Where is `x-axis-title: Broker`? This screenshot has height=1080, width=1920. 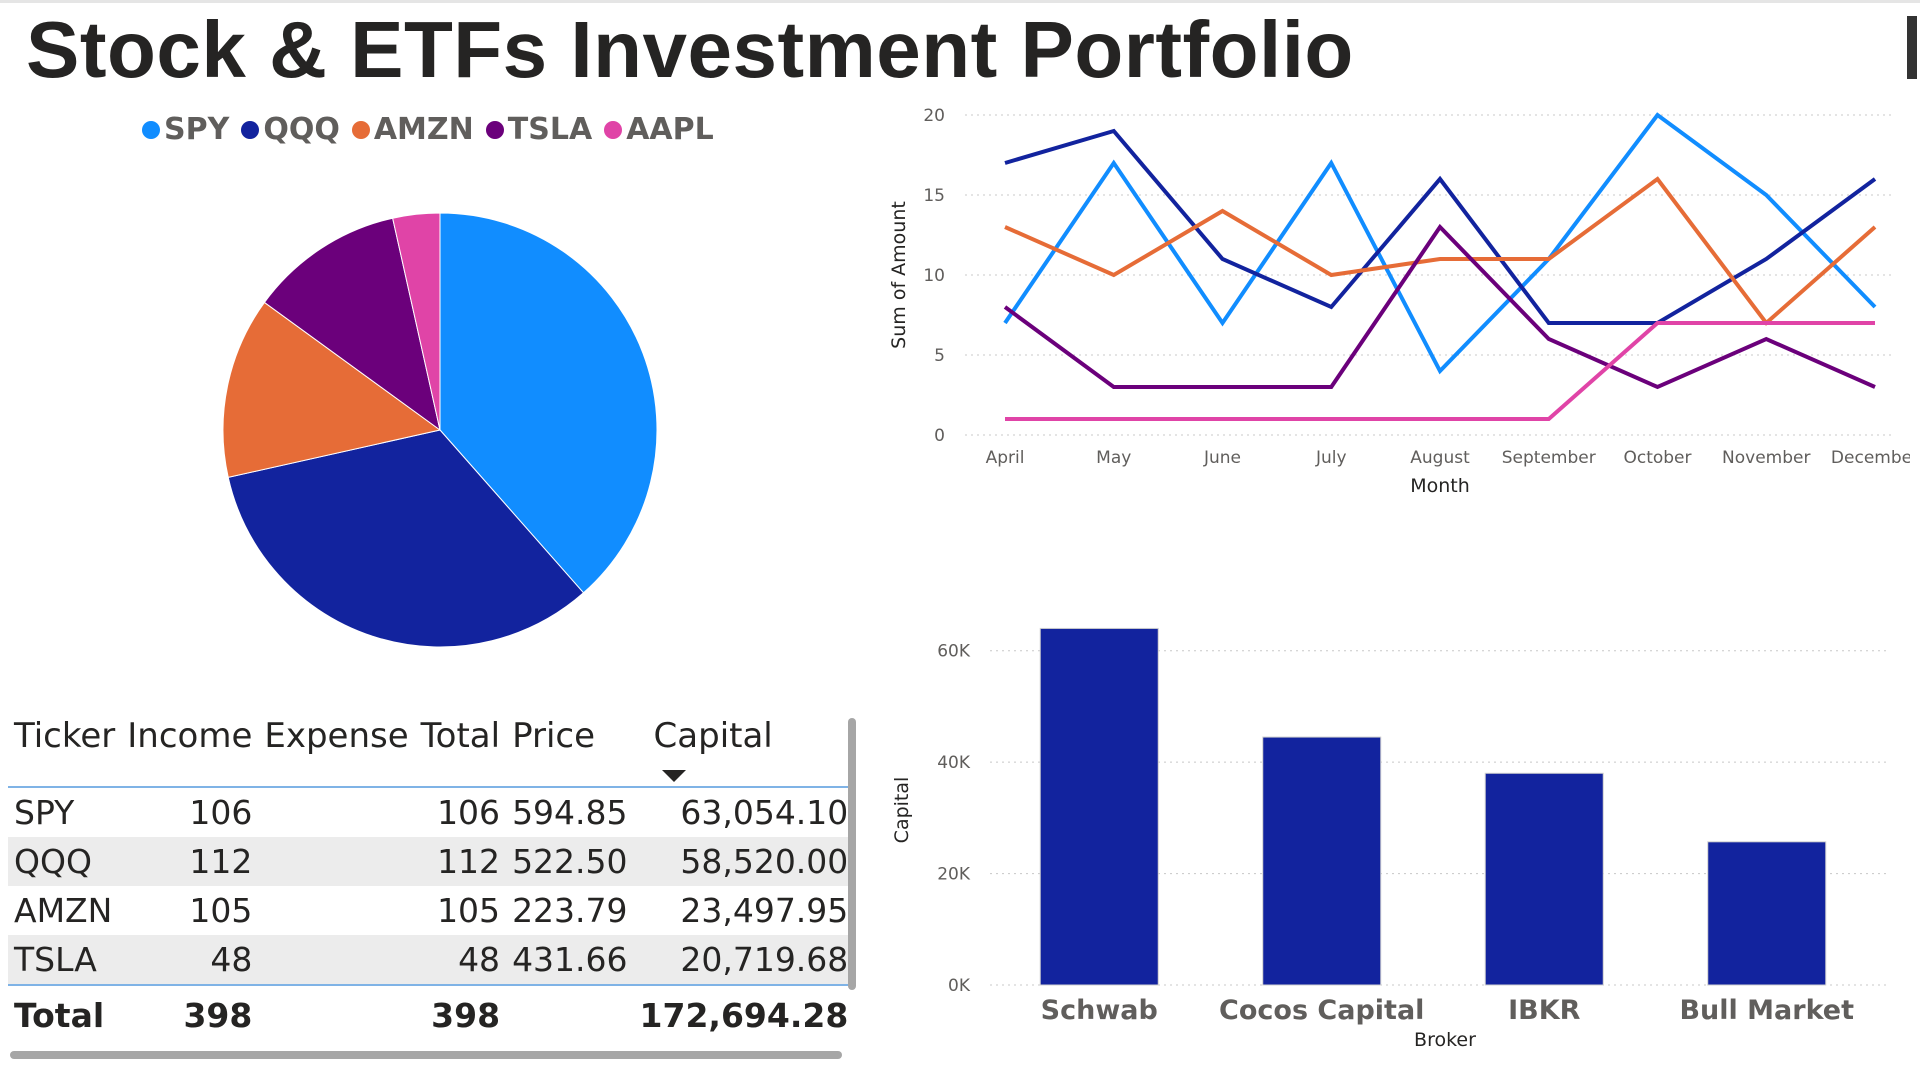 x-axis-title: Broker is located at coordinates (1445, 1040).